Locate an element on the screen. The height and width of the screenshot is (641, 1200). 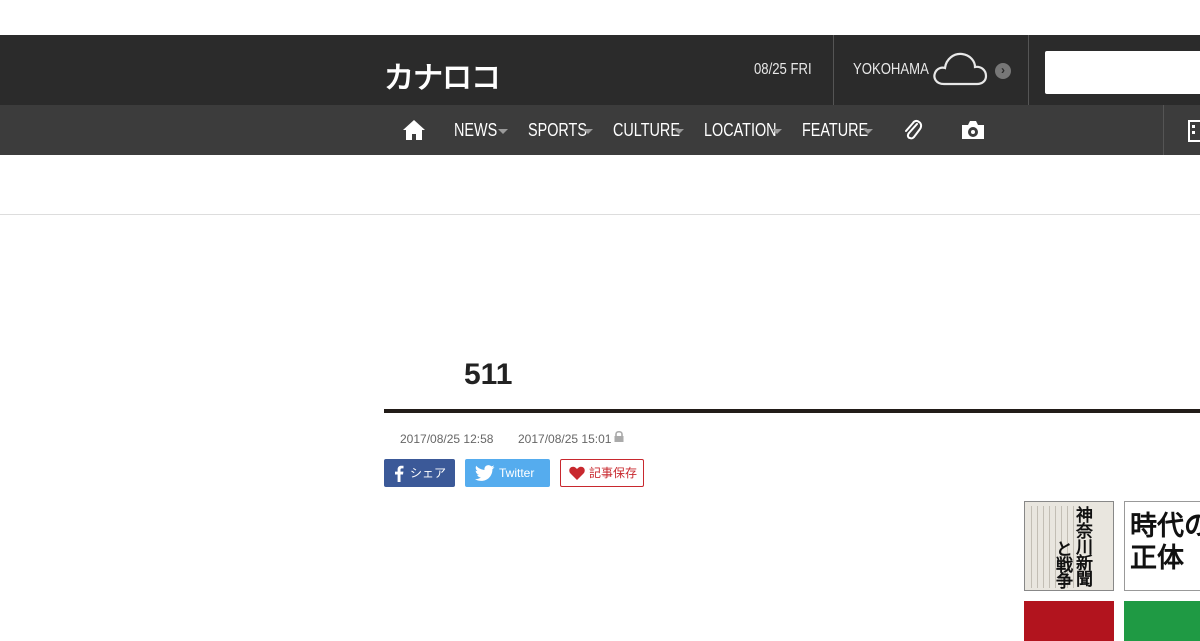
nav-item-label: FEATURE is located at coordinates (835, 130).